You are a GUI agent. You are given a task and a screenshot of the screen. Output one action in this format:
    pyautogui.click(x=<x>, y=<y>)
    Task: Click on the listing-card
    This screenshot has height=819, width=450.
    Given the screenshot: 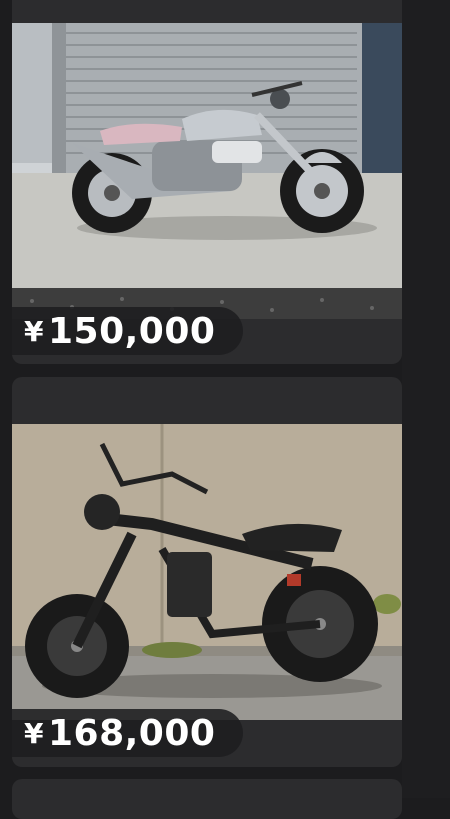 What is the action you would take?
    pyautogui.click(x=207, y=799)
    